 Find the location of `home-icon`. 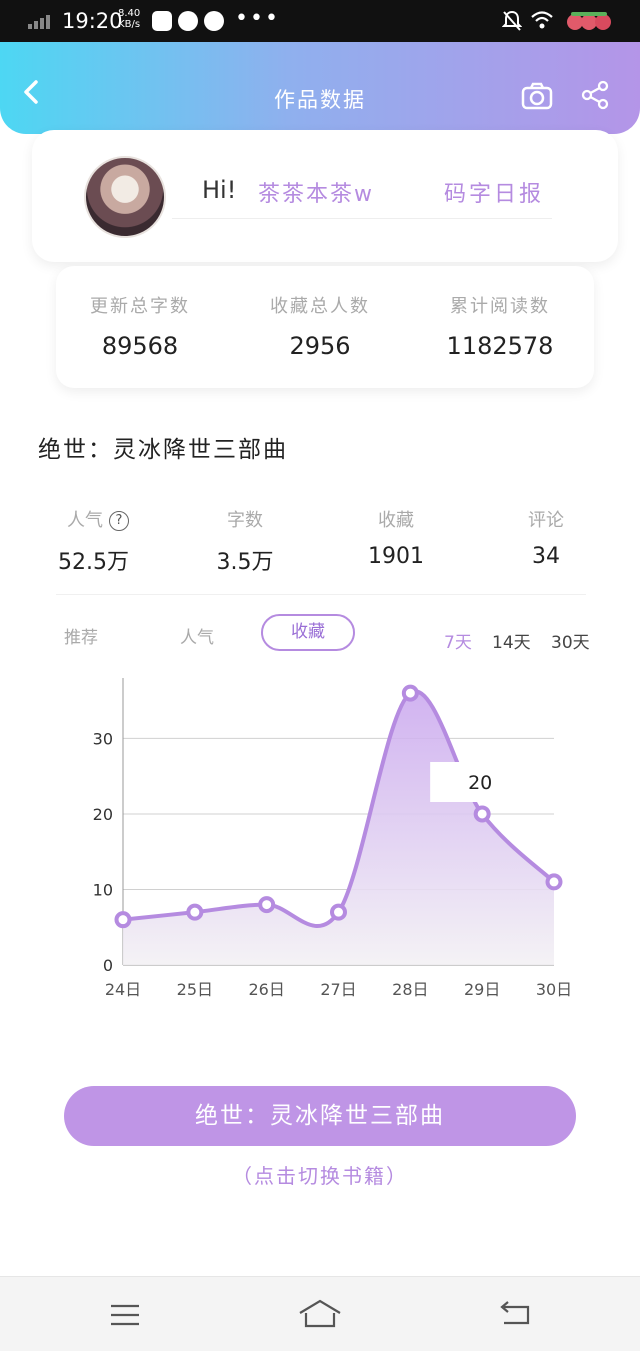

home-icon is located at coordinates (320, 1314).